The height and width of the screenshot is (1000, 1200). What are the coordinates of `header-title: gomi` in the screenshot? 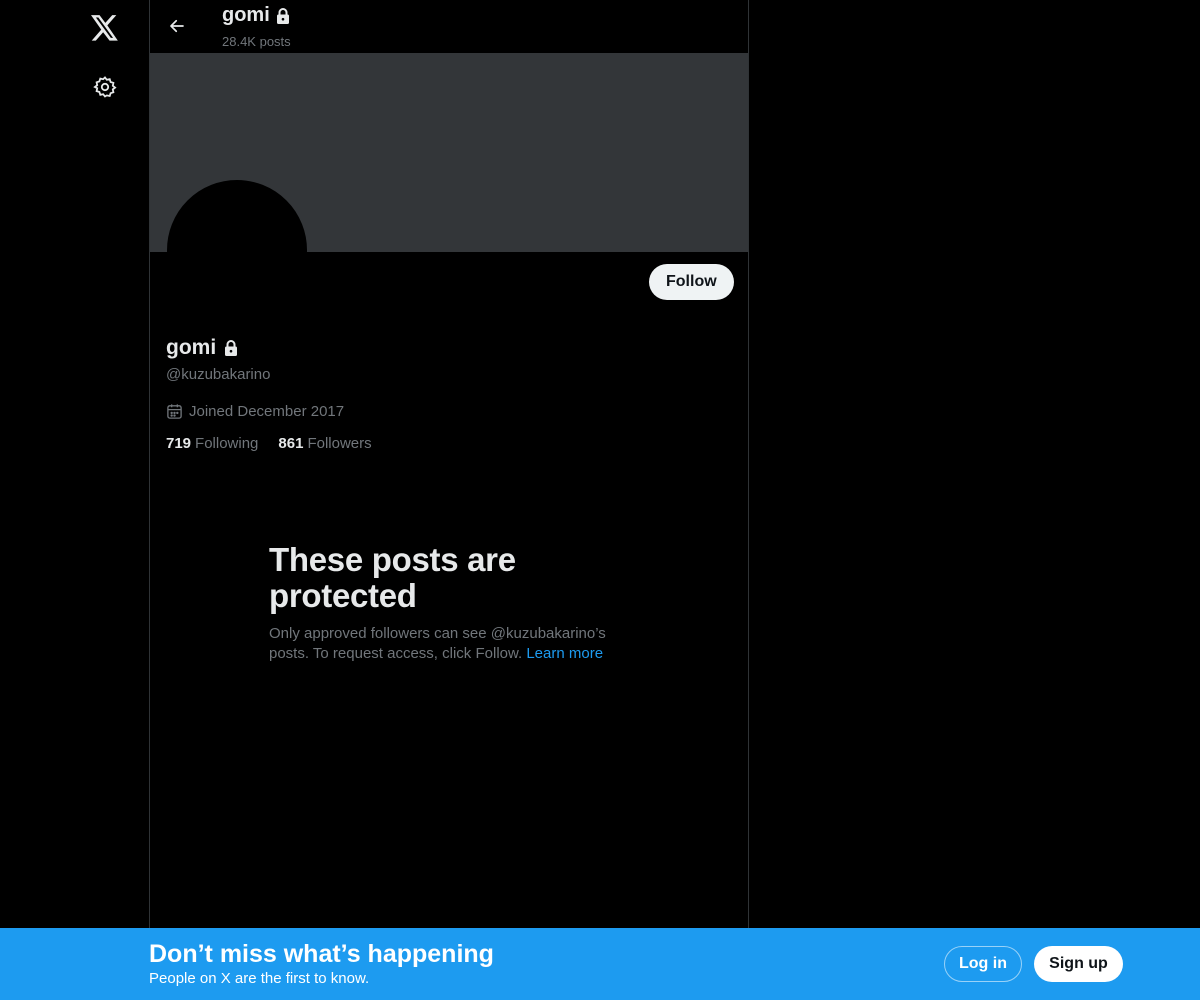 It's located at (256, 15).